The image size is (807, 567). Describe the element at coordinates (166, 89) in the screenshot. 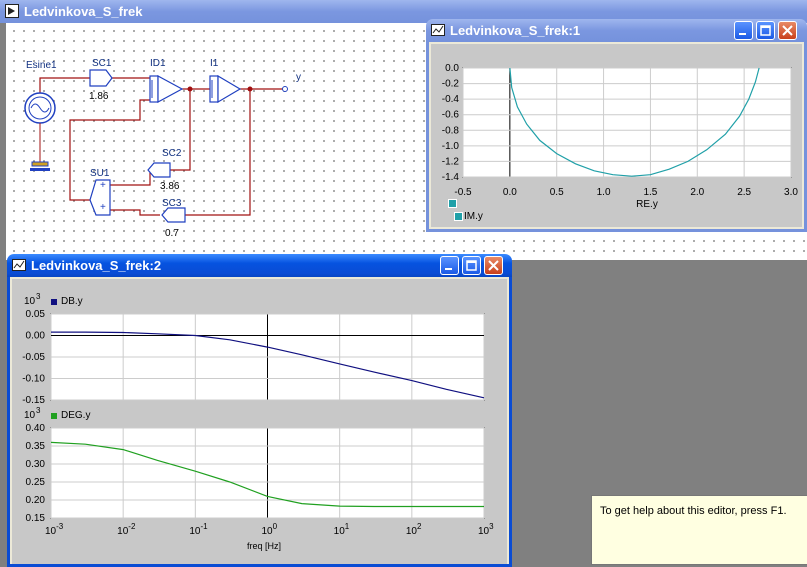

I see `id1-block` at that location.